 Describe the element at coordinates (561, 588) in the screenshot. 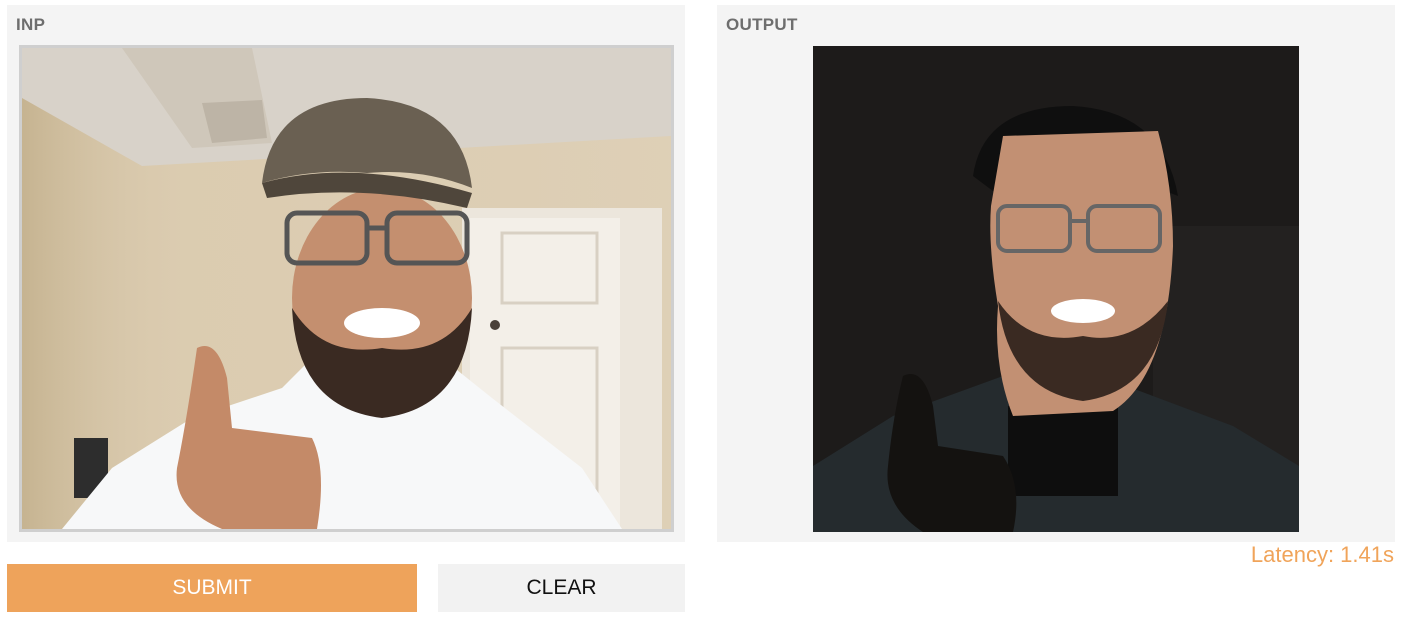

I see `clear-button: CLEAR` at that location.